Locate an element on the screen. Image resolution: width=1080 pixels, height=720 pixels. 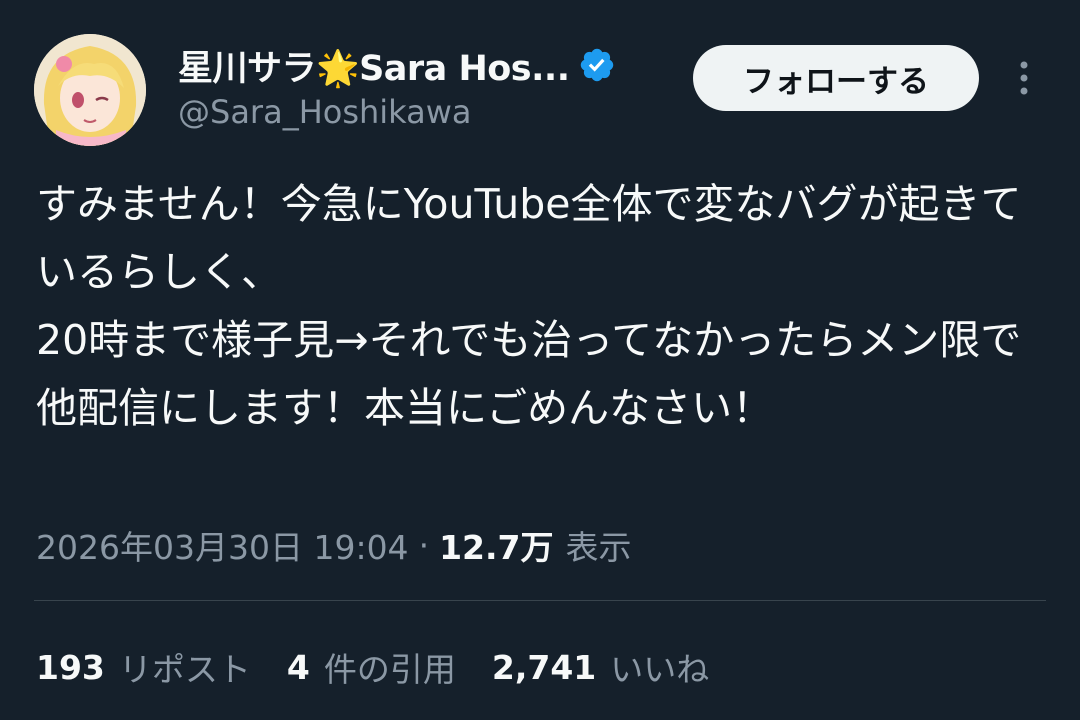
likes-label: いいね is located at coordinates (660, 669).